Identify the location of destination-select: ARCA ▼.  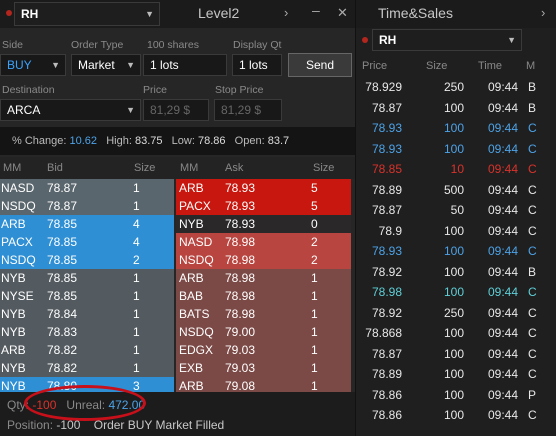
(70, 110).